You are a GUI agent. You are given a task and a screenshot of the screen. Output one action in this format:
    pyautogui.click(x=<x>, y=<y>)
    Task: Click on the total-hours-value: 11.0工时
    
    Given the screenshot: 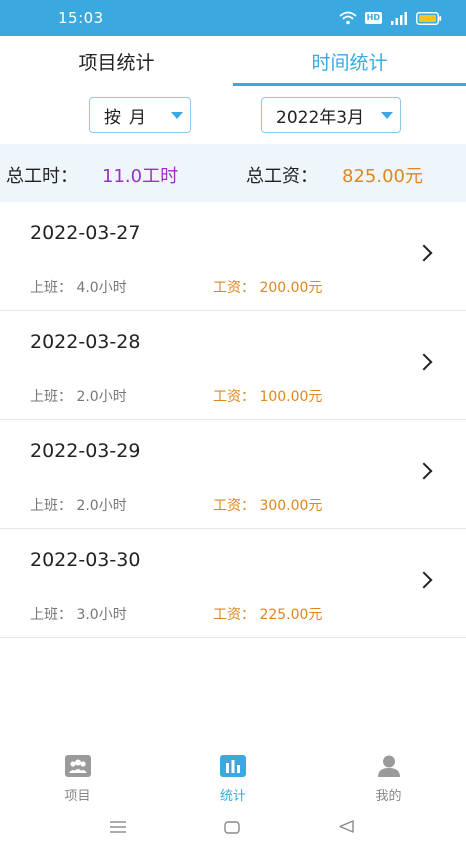 What is the action you would take?
    pyautogui.click(x=140, y=176)
    